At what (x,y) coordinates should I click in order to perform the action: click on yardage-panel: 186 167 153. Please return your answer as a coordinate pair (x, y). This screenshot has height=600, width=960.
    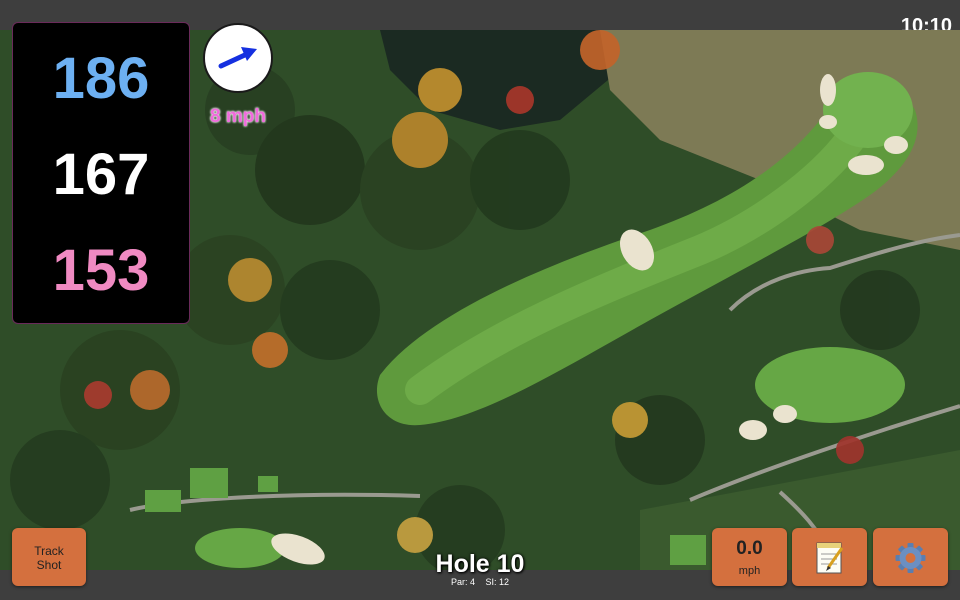
    Looking at the image, I should click on (101, 173).